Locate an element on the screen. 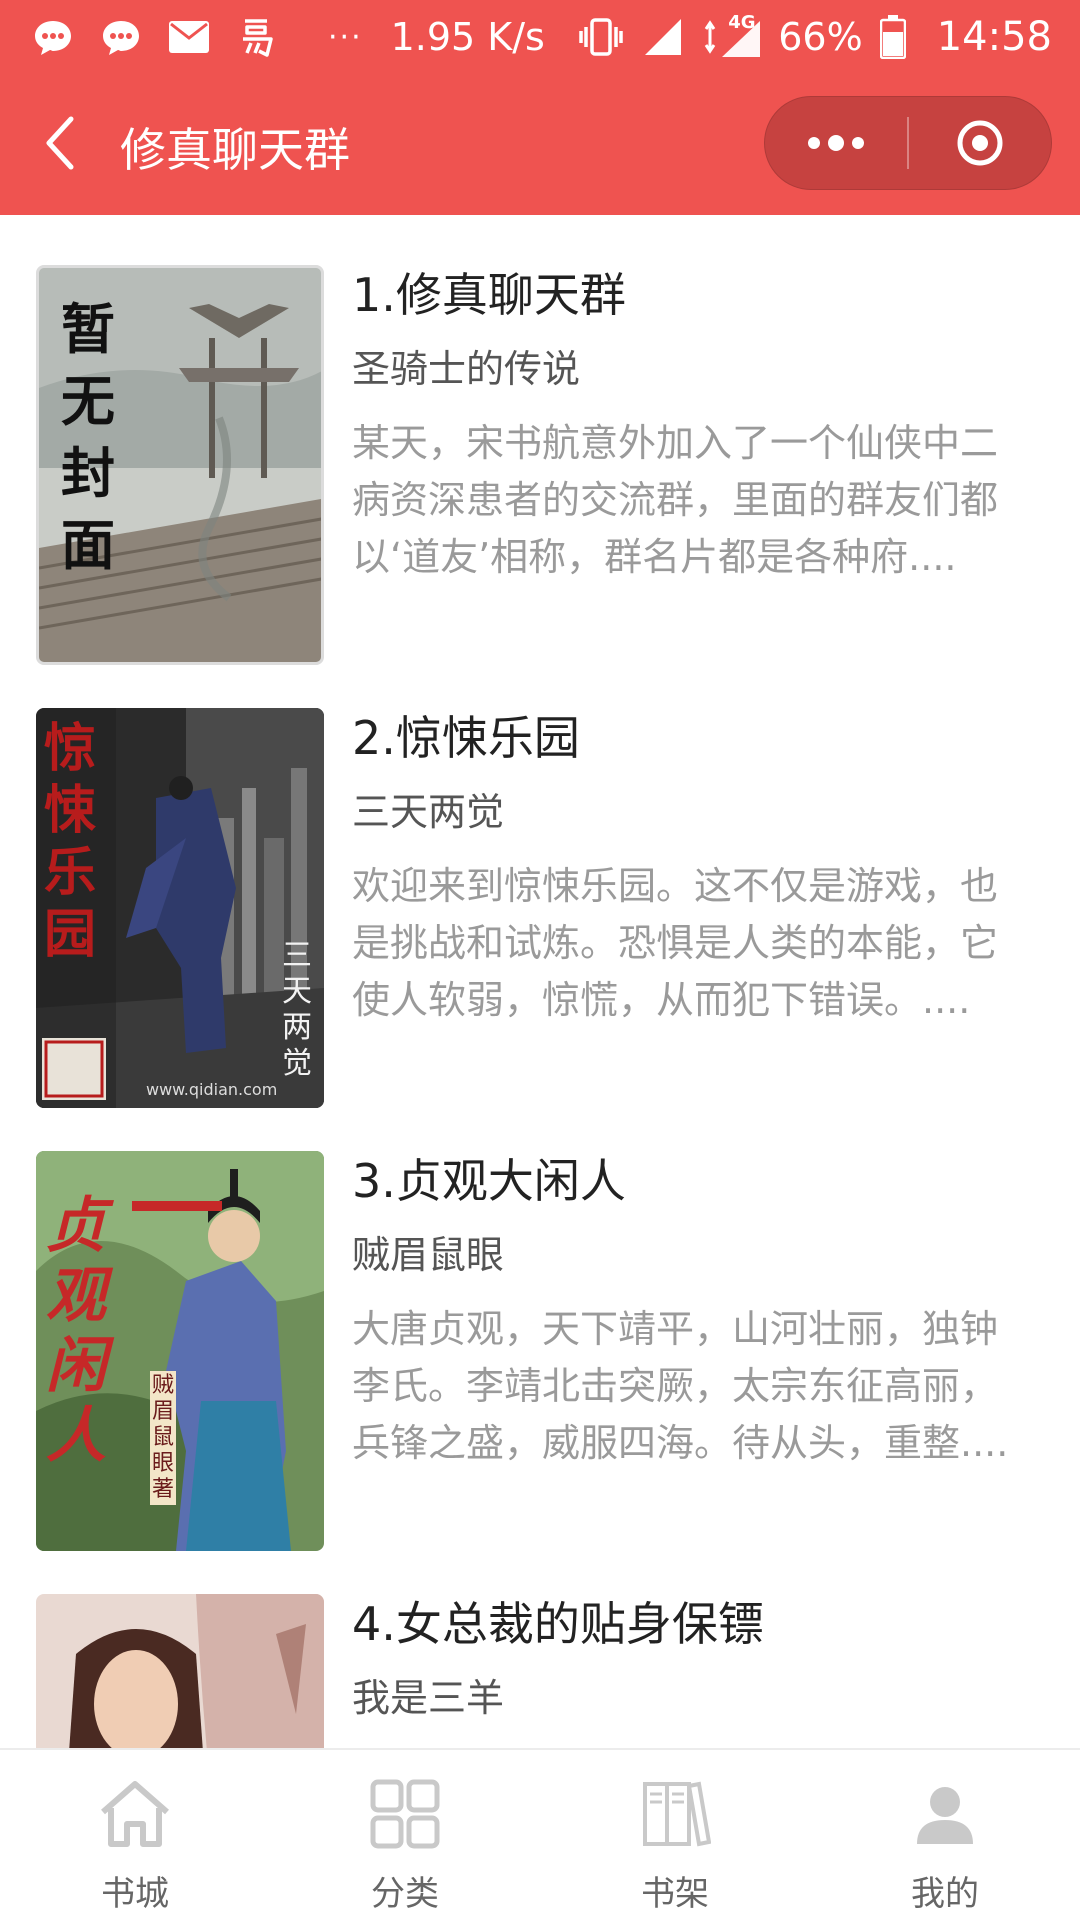  cover-author-text: 三天两觉 is located at coordinates (297, 1009).